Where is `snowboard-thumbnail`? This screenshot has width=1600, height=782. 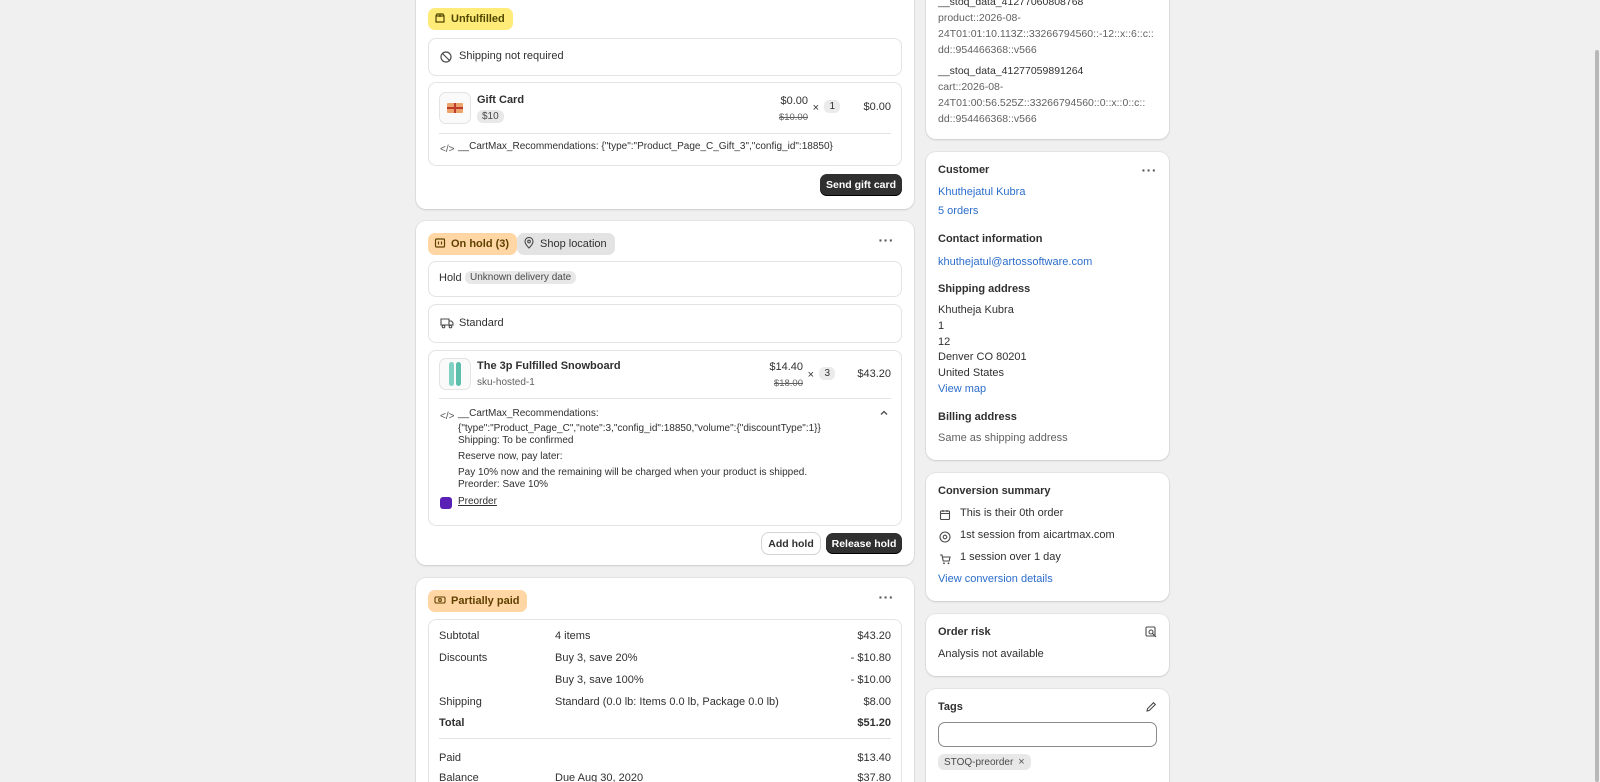
snowboard-thumbnail is located at coordinates (455, 374).